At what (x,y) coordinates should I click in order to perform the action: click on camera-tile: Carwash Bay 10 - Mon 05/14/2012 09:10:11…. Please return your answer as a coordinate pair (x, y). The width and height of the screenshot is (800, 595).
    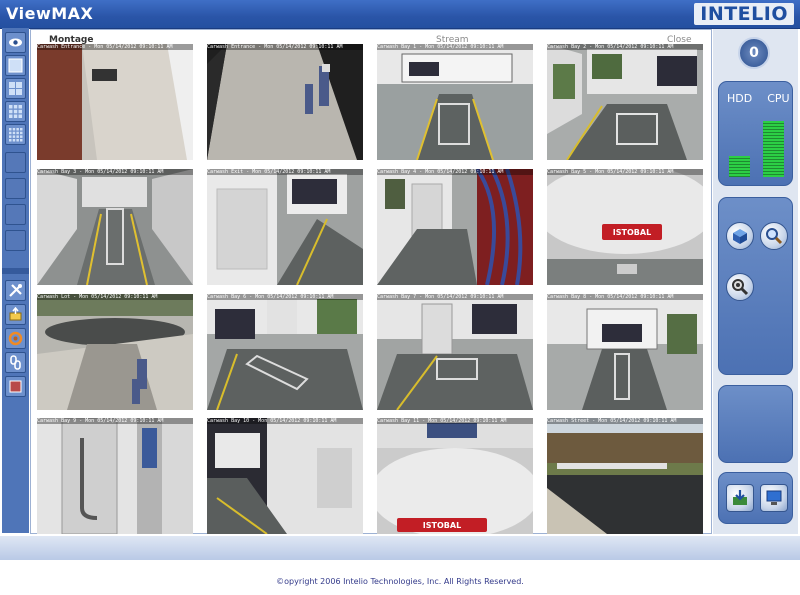
    Looking at the image, I should click on (285, 476).